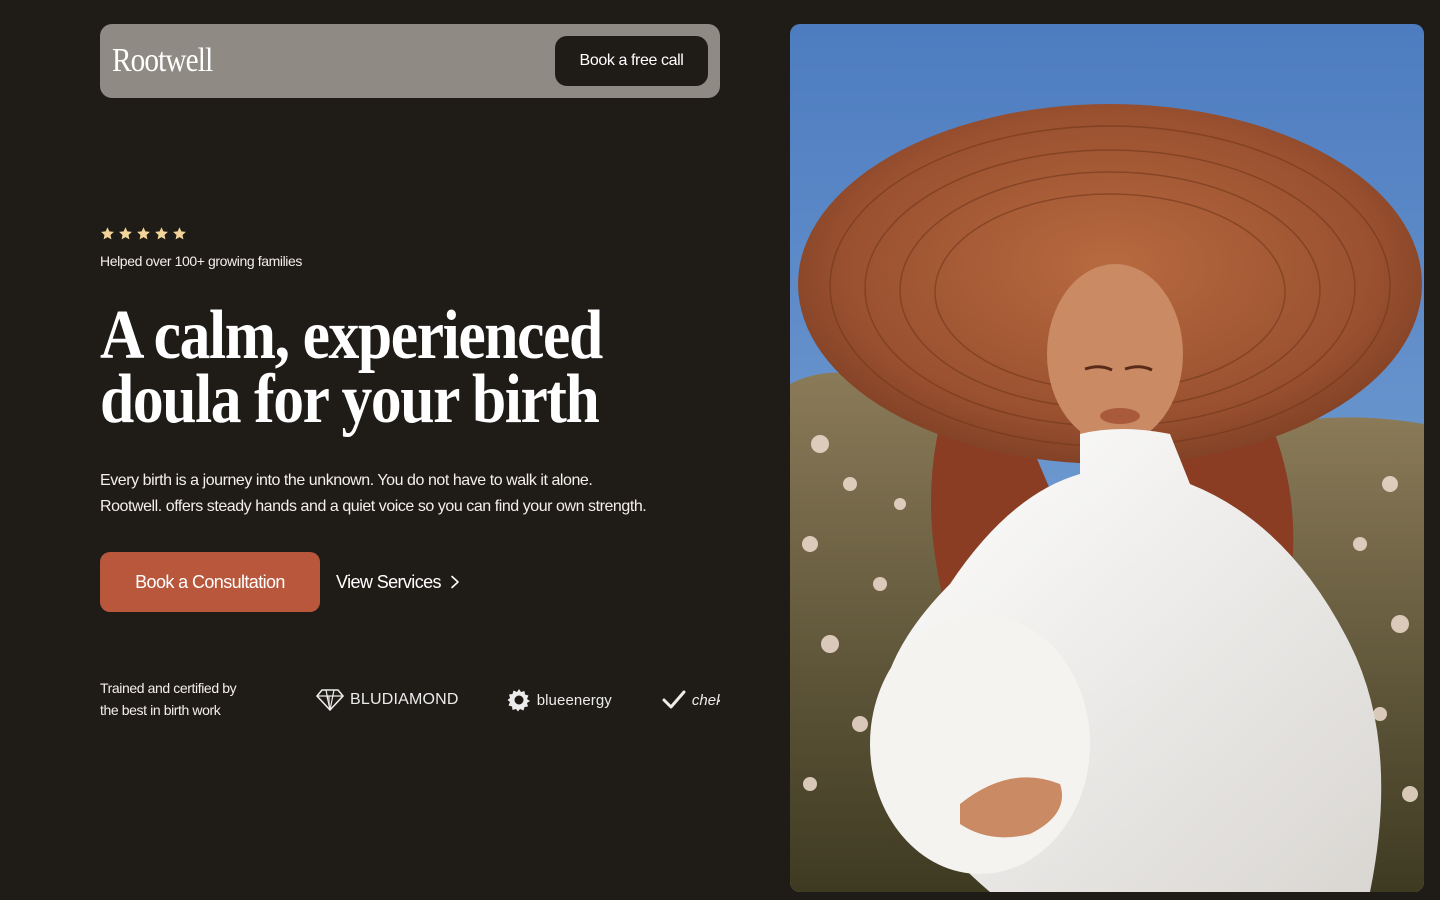 The width and height of the screenshot is (1440, 900). Describe the element at coordinates (162, 61) in the screenshot. I see `brand-logo: Rootwell` at that location.